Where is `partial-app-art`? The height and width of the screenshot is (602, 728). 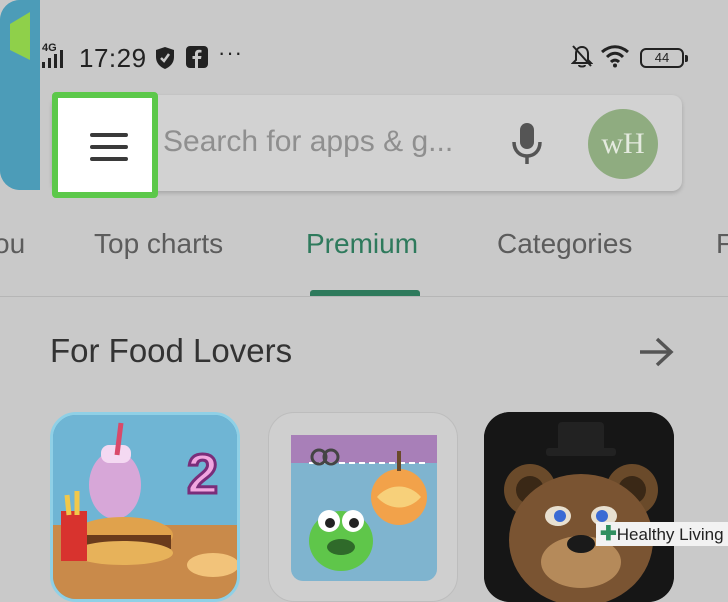 partial-app-art is located at coordinates (20, 95).